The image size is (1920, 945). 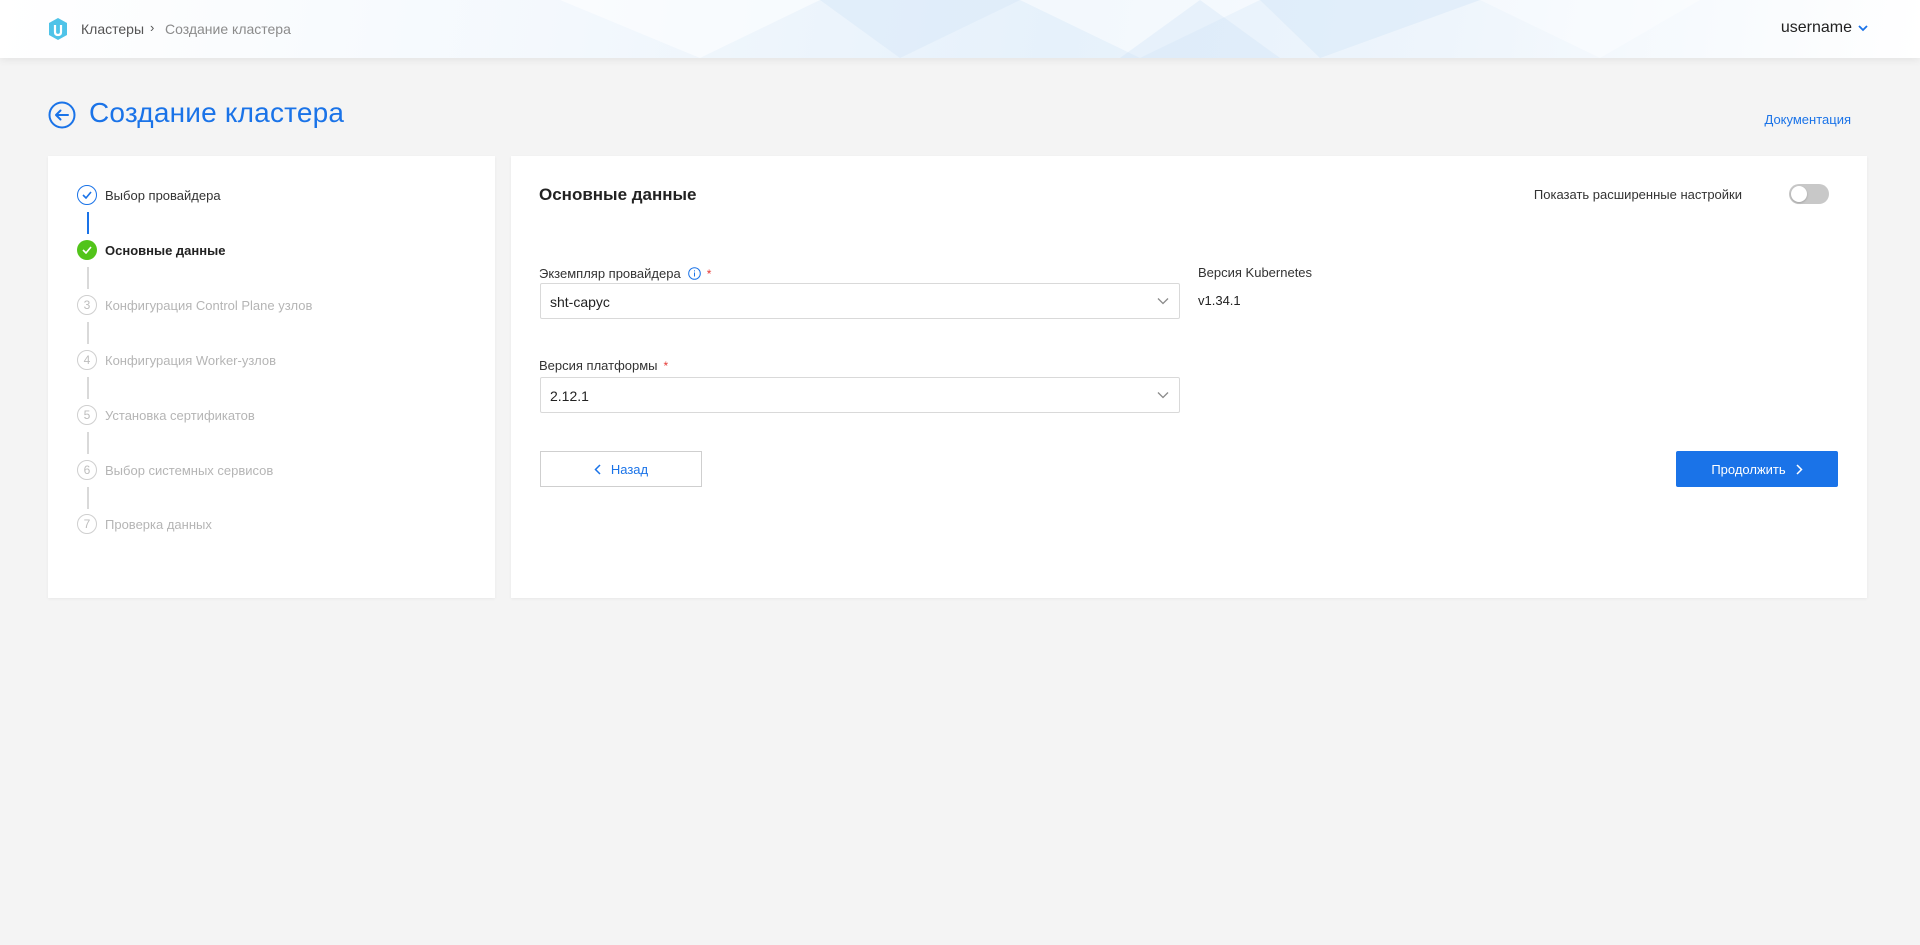 I want to click on app-logo-icon, so click(x=58, y=29).